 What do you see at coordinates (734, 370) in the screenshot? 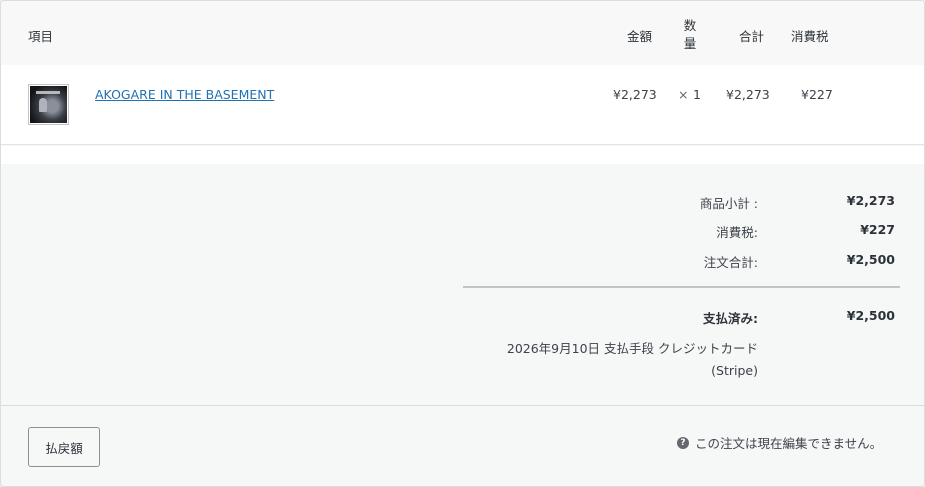
I see `payment-gateway: (Stripe)` at bounding box center [734, 370].